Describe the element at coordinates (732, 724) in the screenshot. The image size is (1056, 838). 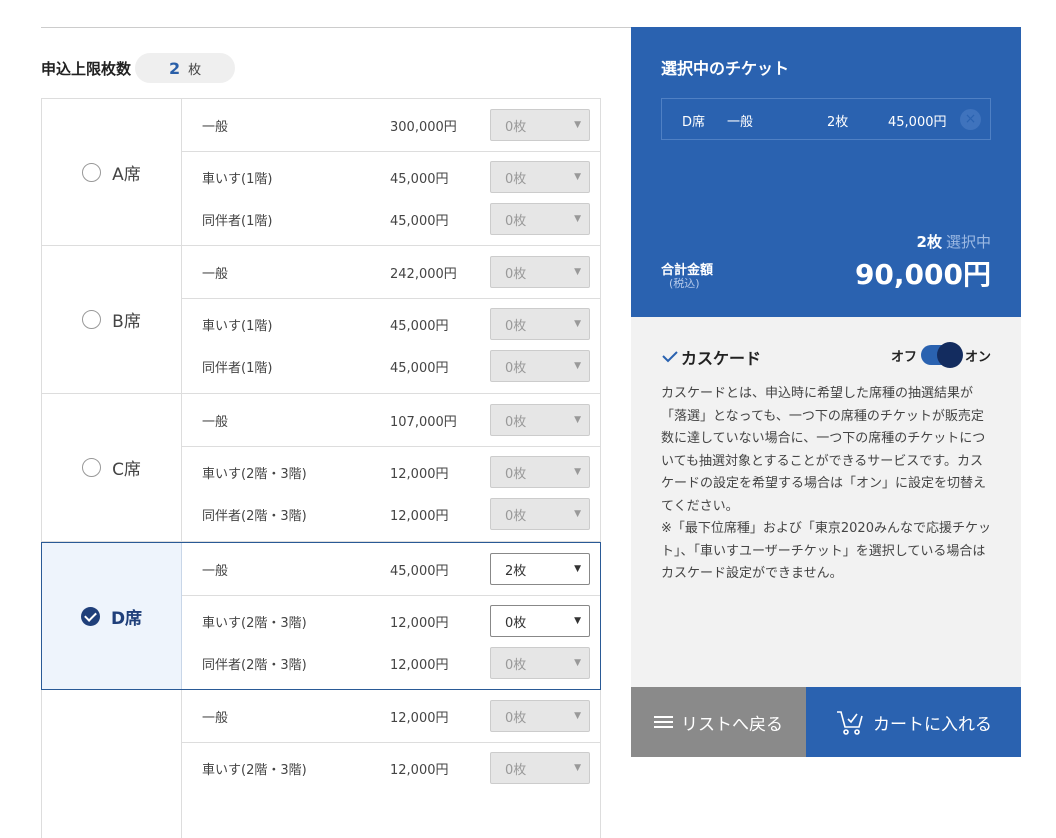
I see `back-button-label: リストへ戻る` at that location.